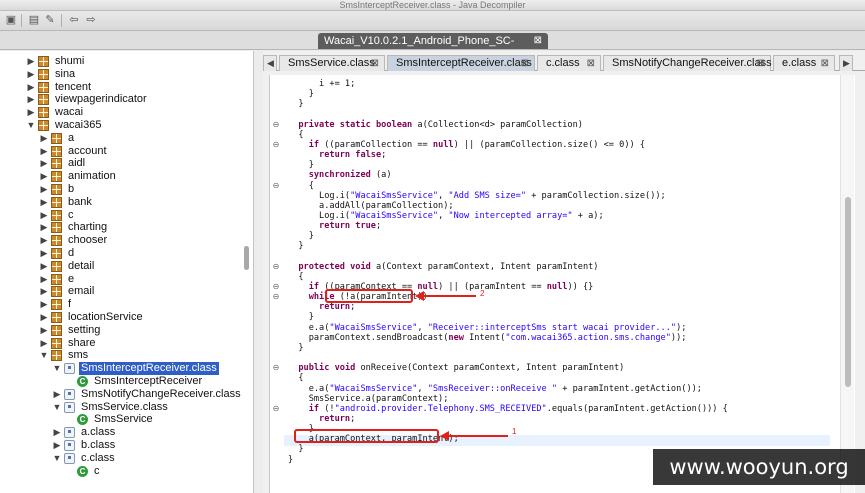 The image size is (865, 493). I want to click on tab-label: SmsService.class, so click(331, 63).